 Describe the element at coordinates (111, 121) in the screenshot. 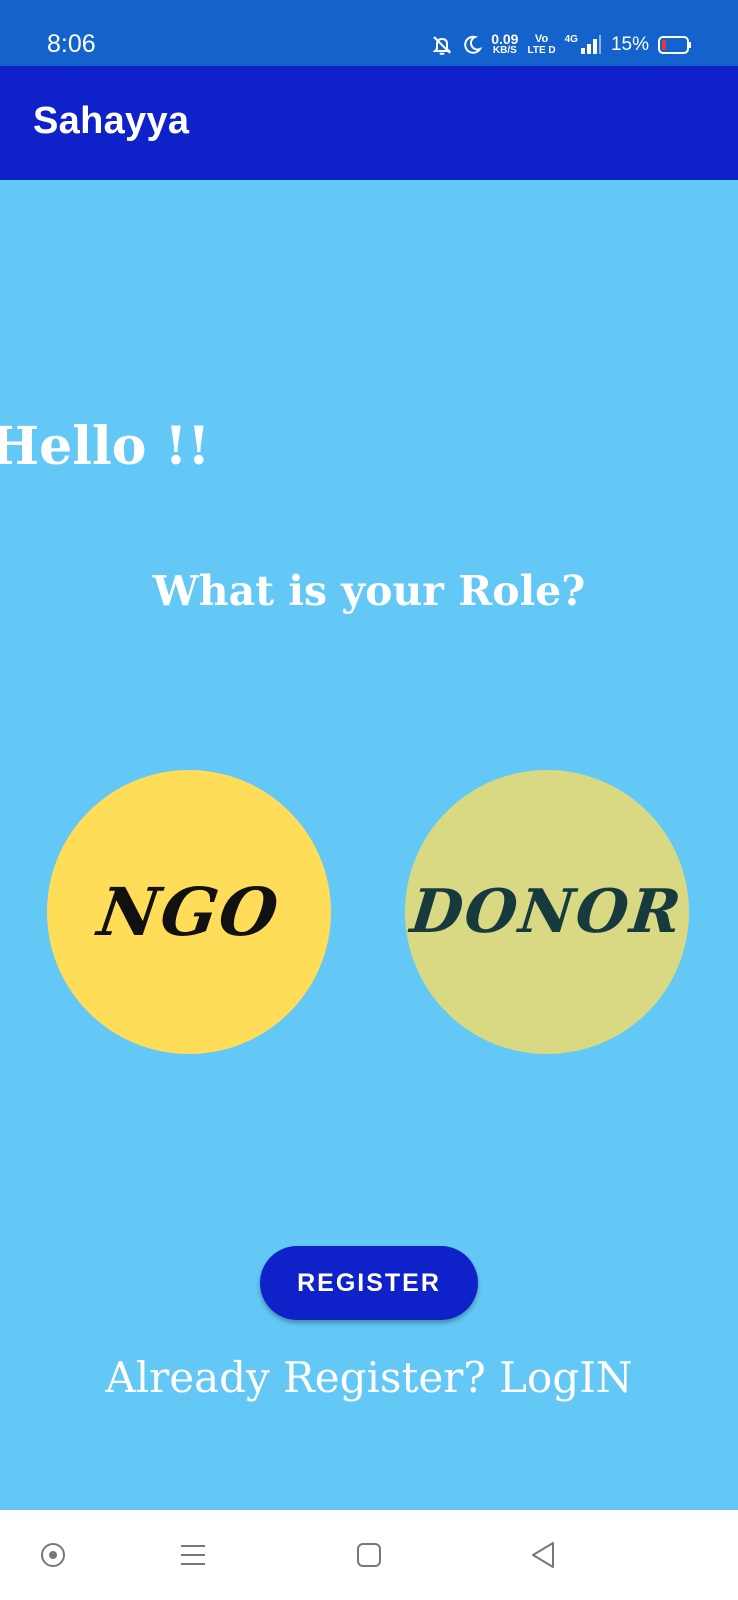

I see `app-title: Sahayya` at that location.